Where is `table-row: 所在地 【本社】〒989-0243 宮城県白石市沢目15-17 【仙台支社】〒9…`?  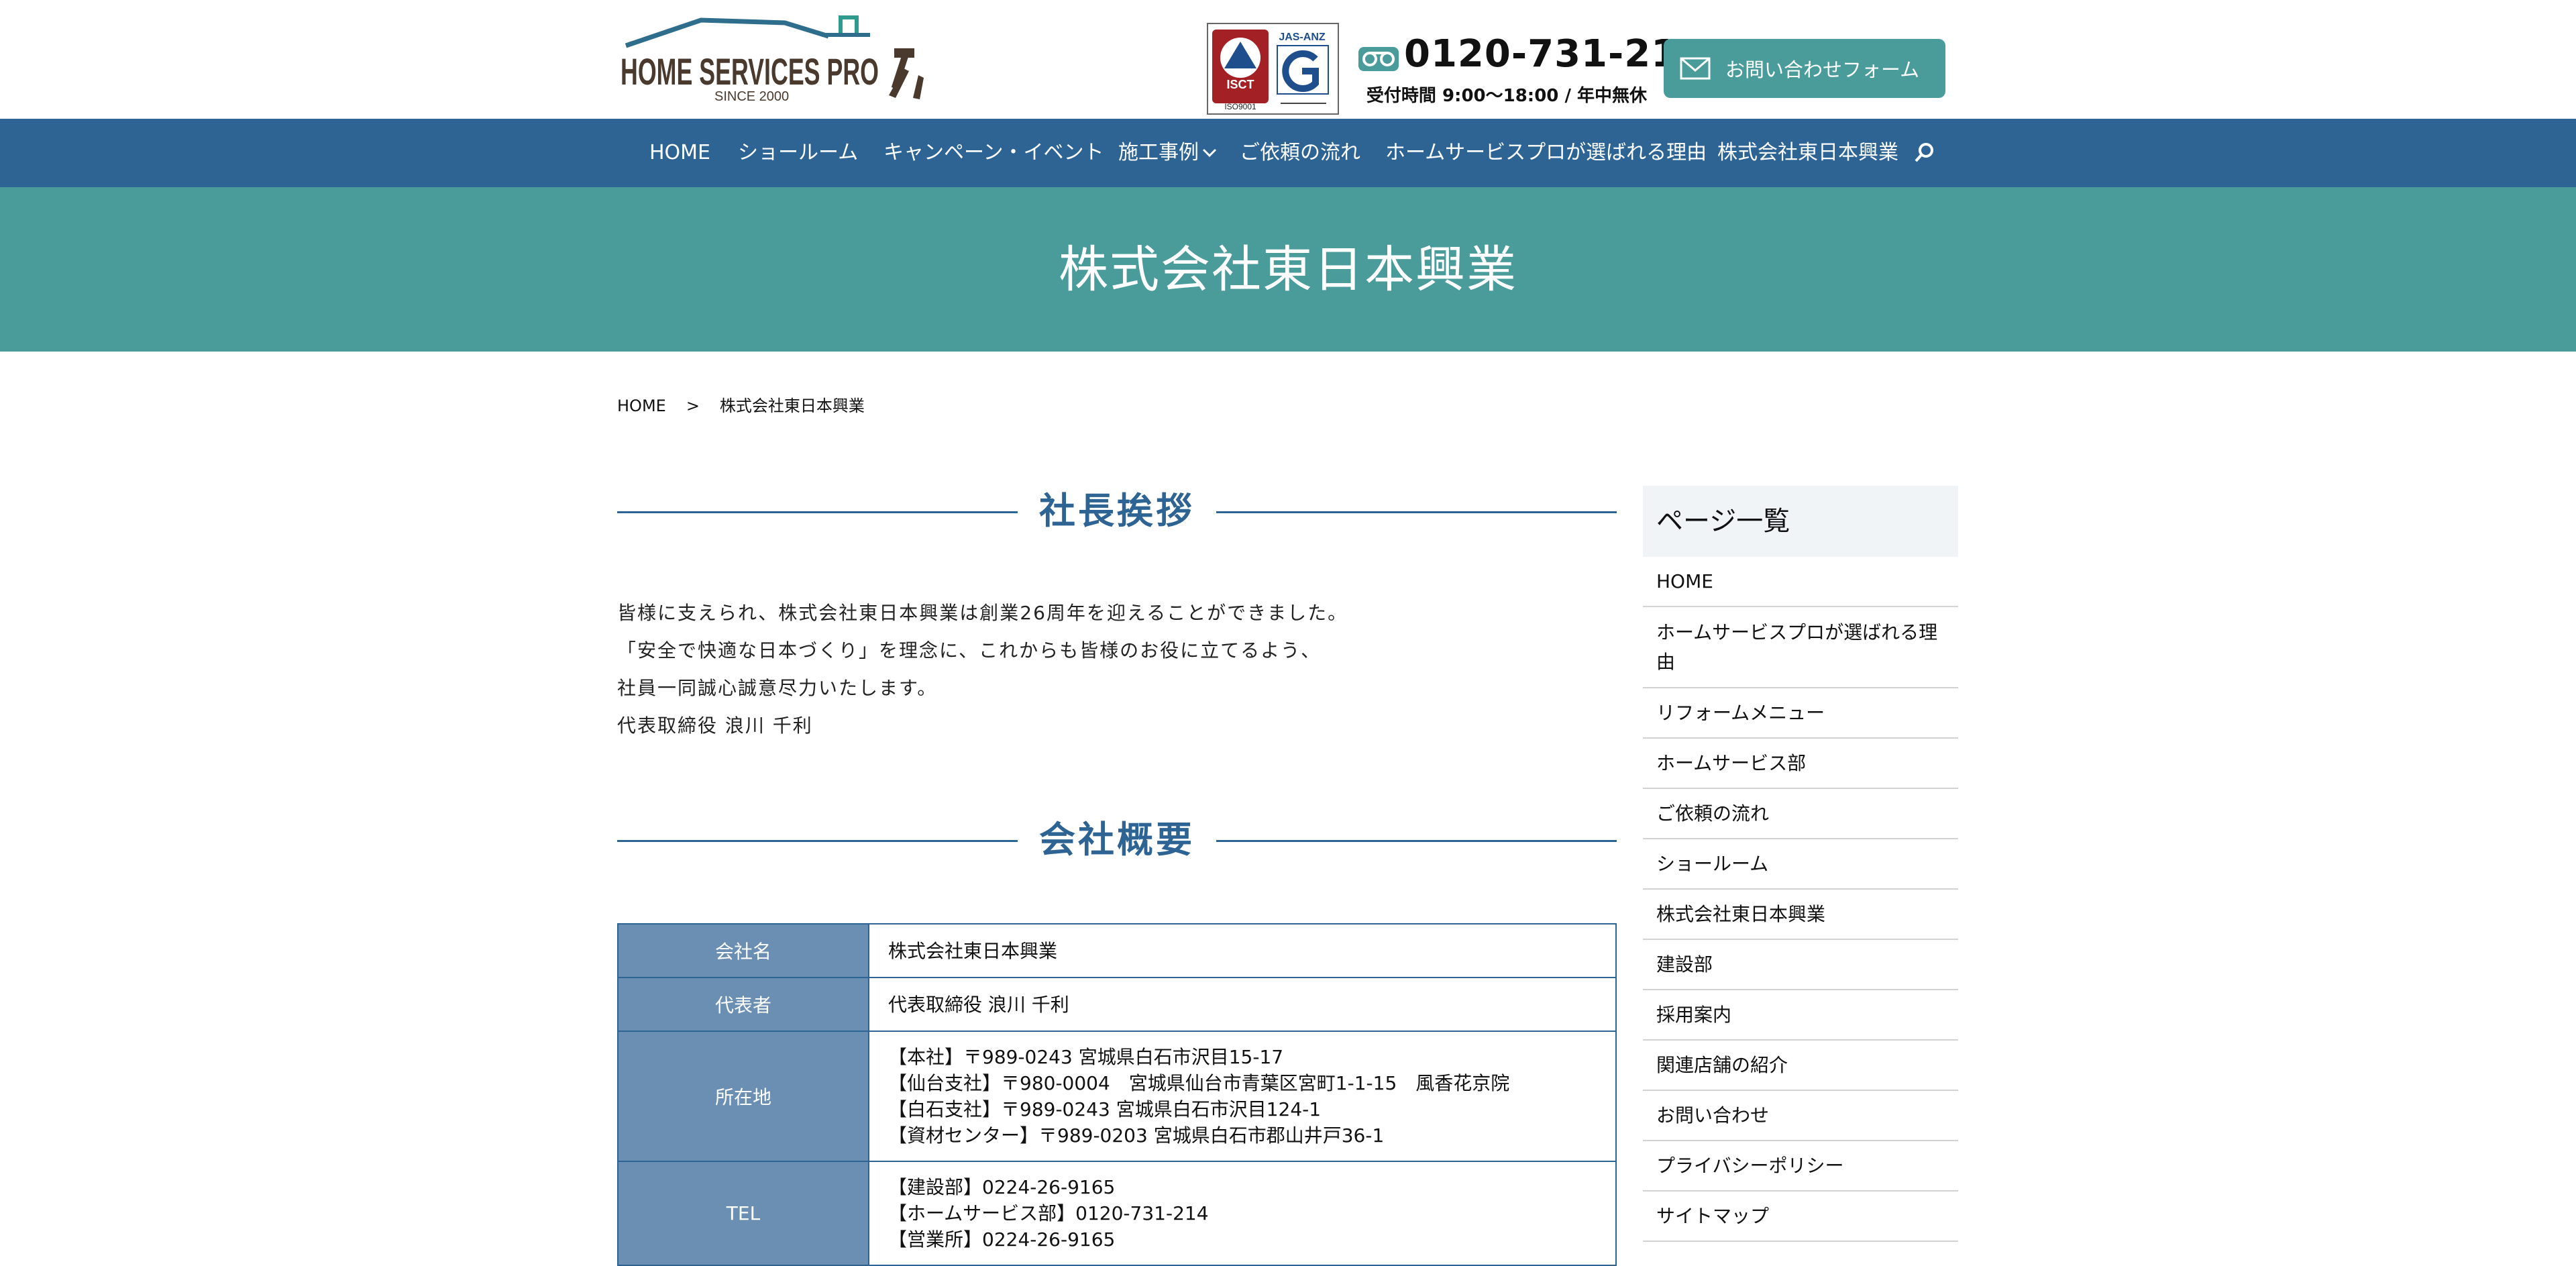
table-row: 所在地 【本社】〒989-0243 宮城県白石市沢目15-17 【仙台支社】〒9… is located at coordinates (1117, 1096).